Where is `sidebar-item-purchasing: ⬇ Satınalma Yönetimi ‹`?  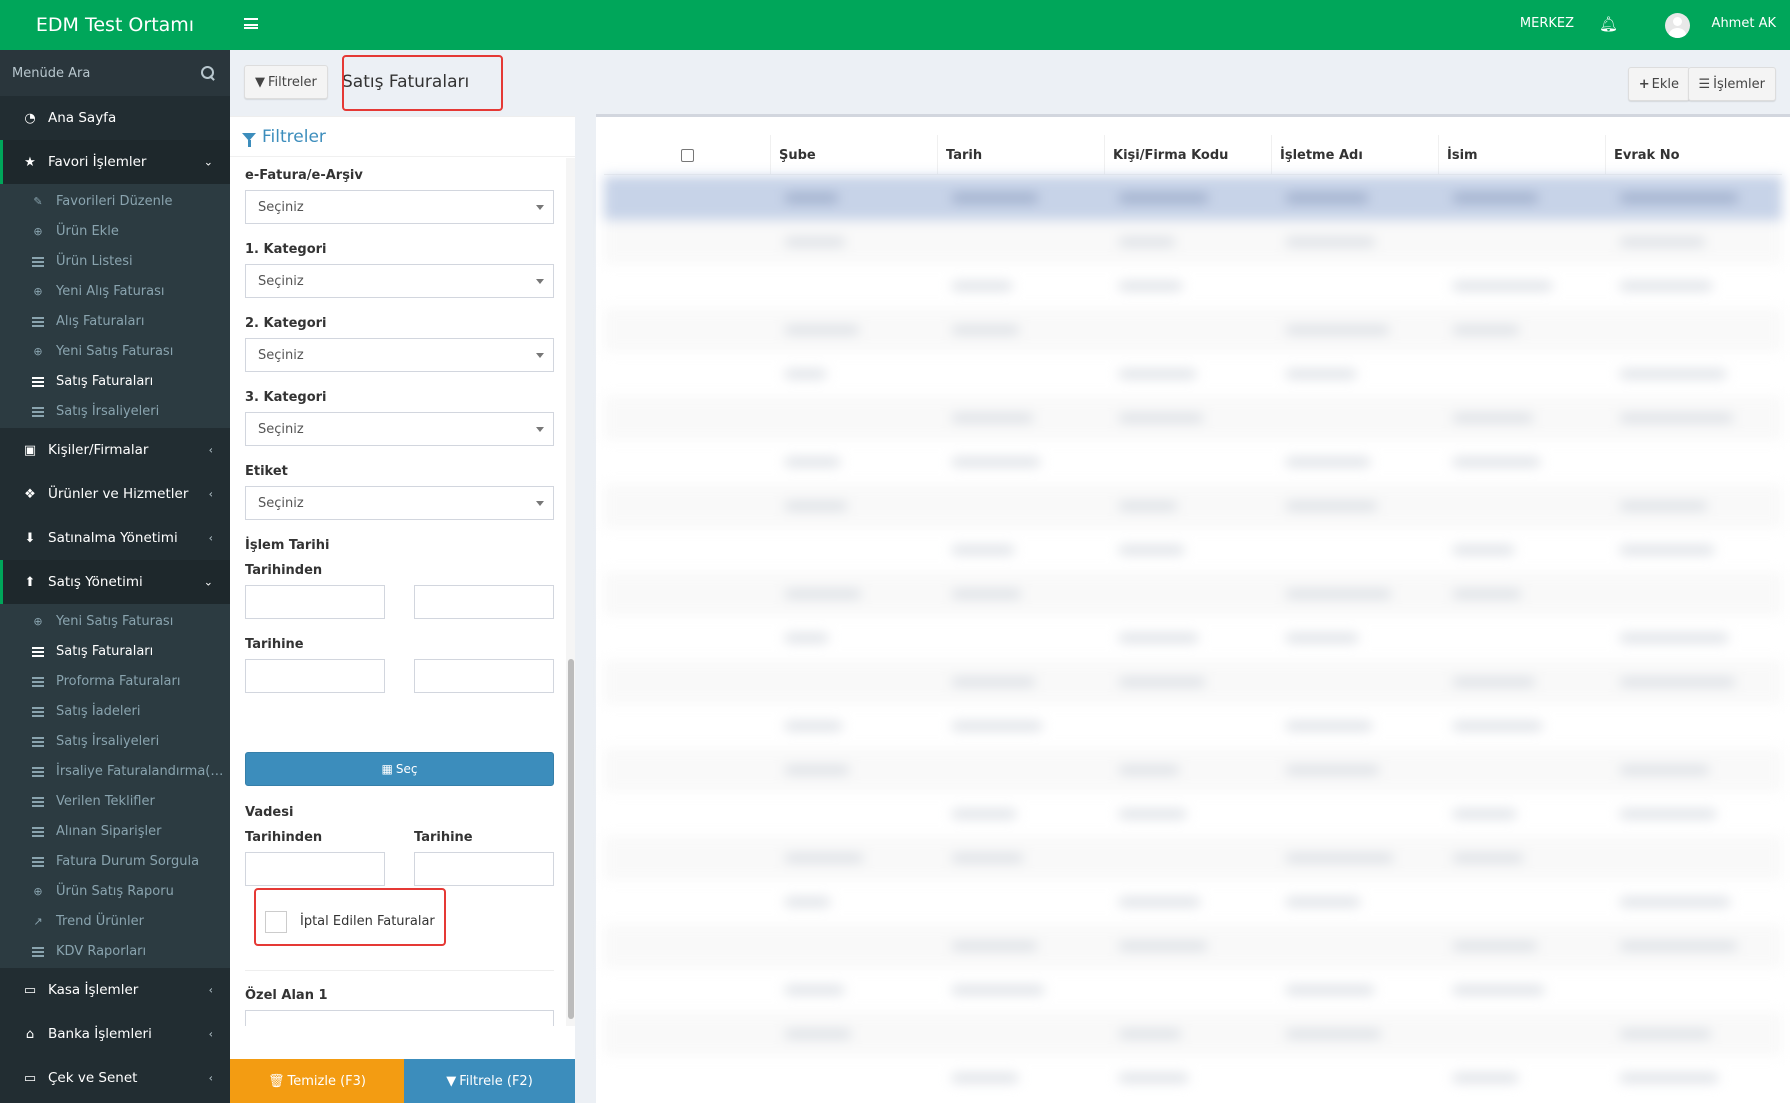 sidebar-item-purchasing: ⬇ Satınalma Yönetimi ‹ is located at coordinates (115, 538).